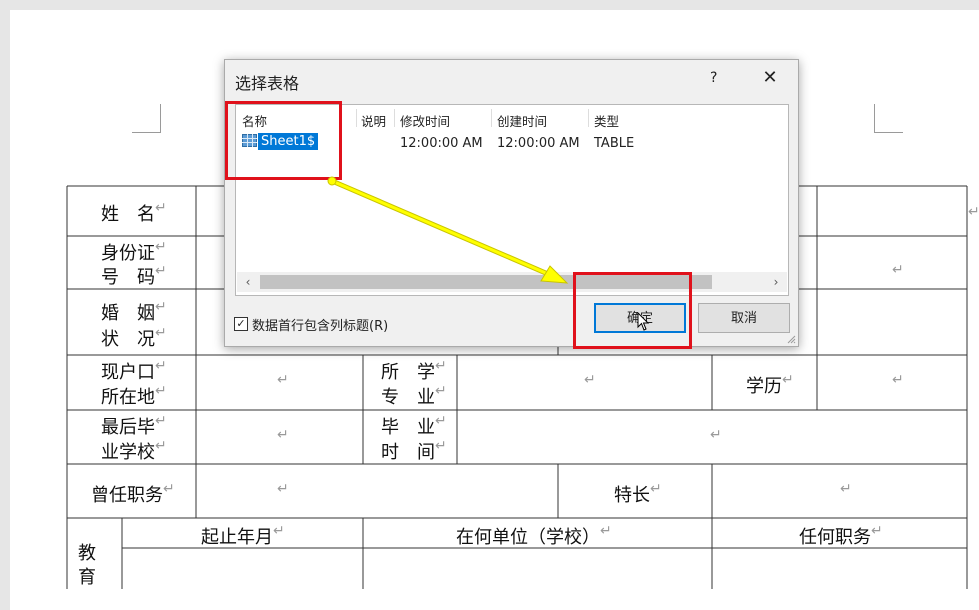  I want to click on annotation-arrow, so click(448, 230).